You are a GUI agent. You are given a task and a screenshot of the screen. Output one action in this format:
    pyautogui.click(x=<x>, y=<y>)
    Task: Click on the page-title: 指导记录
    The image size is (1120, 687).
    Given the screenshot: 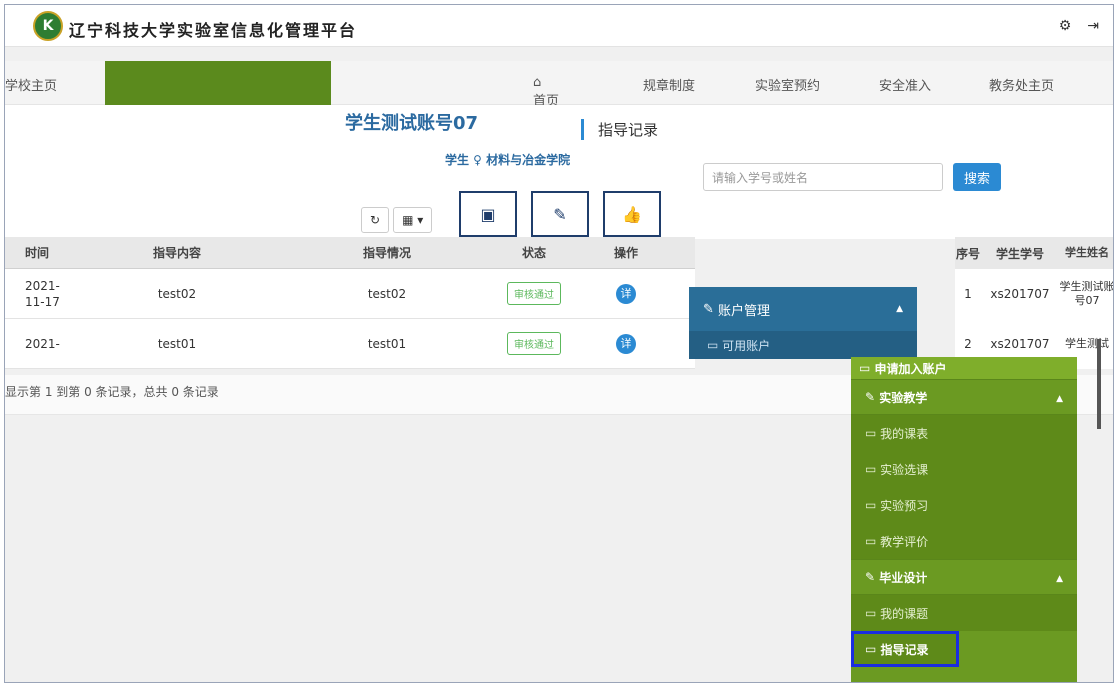 What is the action you would take?
    pyautogui.click(x=619, y=129)
    